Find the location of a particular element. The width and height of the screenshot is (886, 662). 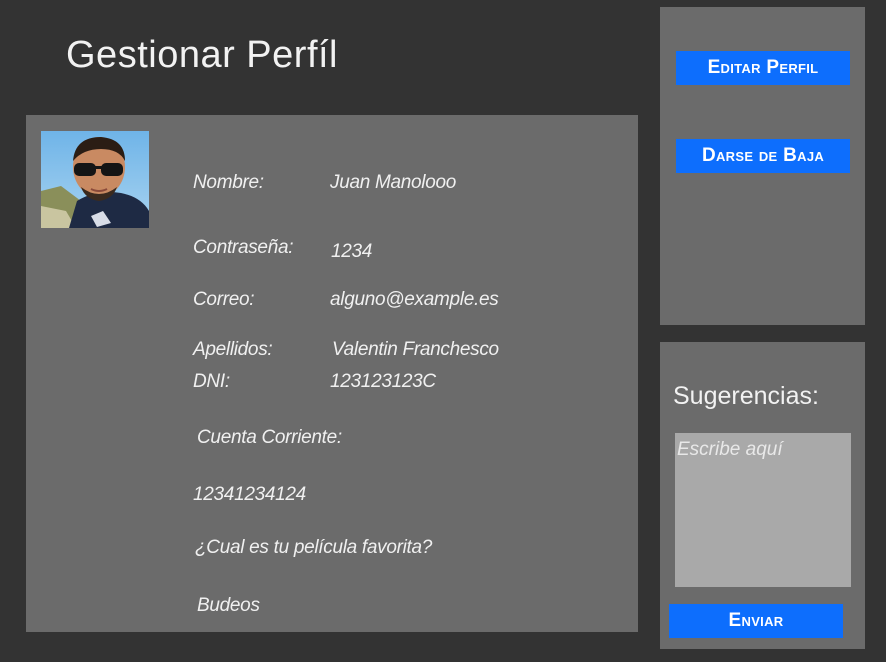

cuenta-value: 12341234124 is located at coordinates (249, 494).